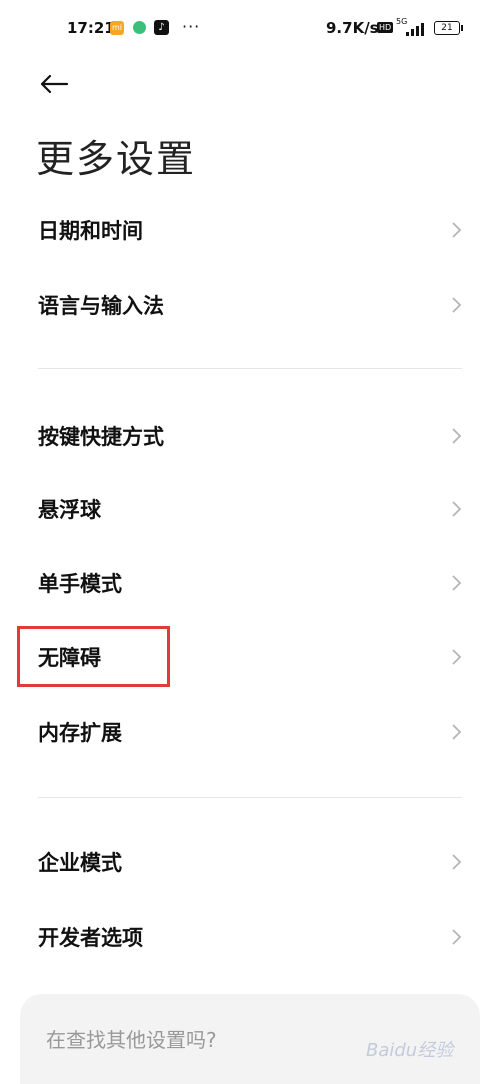 The height and width of the screenshot is (1084, 500). I want to click on back-button, so click(54, 84).